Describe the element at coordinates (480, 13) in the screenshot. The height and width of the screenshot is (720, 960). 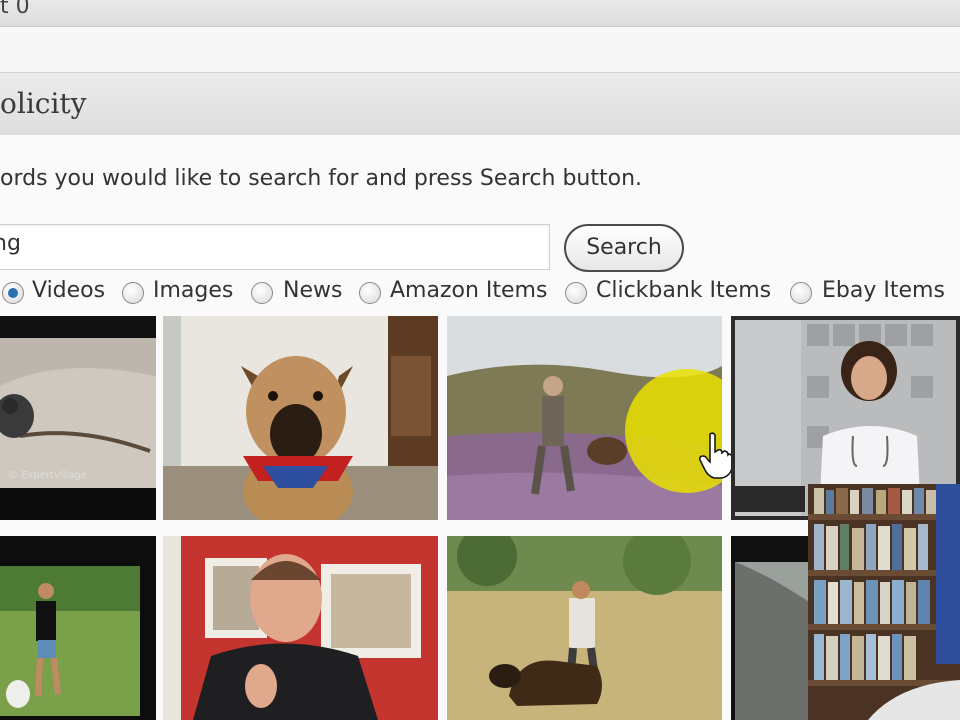
I see `top-bar: t 0` at that location.